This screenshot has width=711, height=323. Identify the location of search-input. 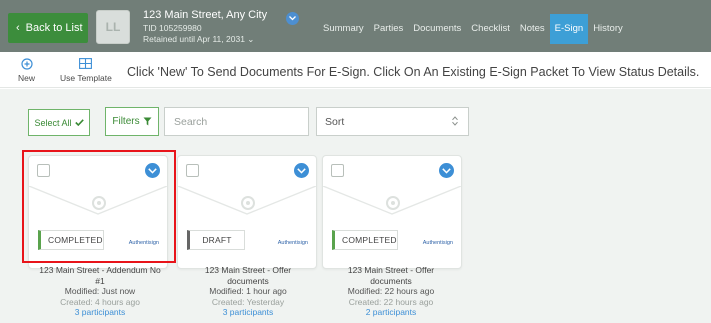
(236, 121).